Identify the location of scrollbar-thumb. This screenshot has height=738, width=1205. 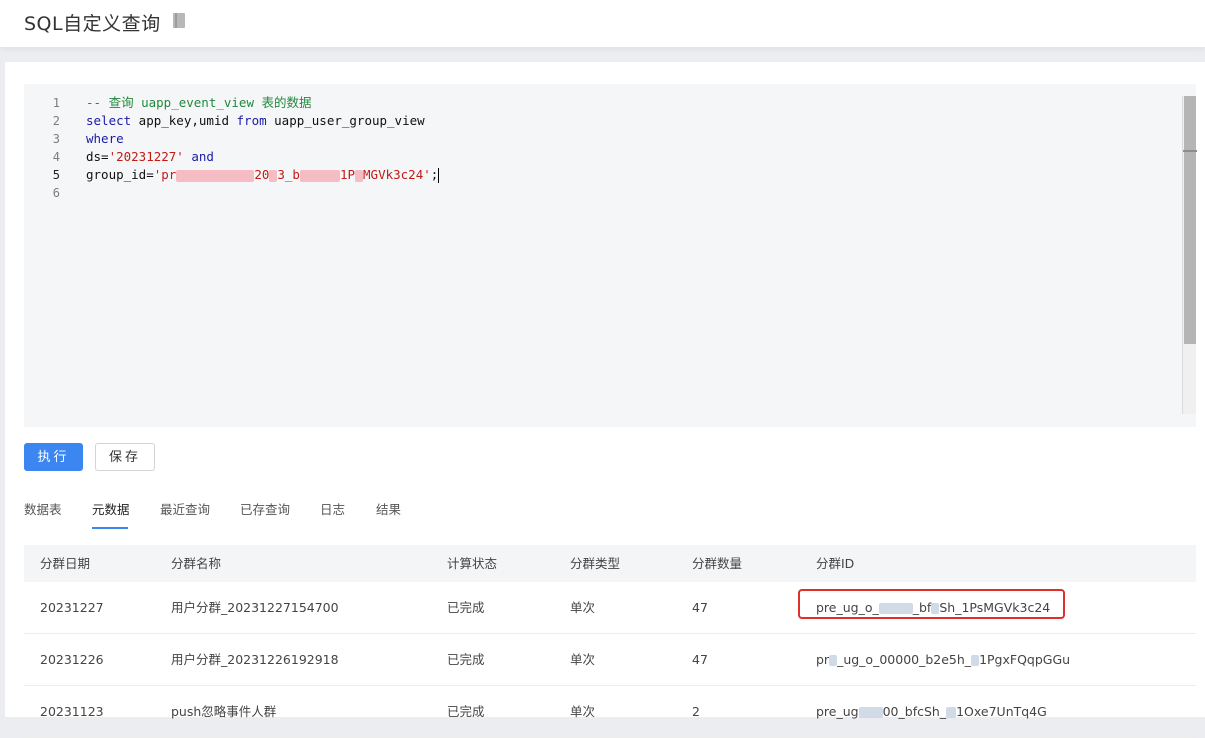
(1190, 220).